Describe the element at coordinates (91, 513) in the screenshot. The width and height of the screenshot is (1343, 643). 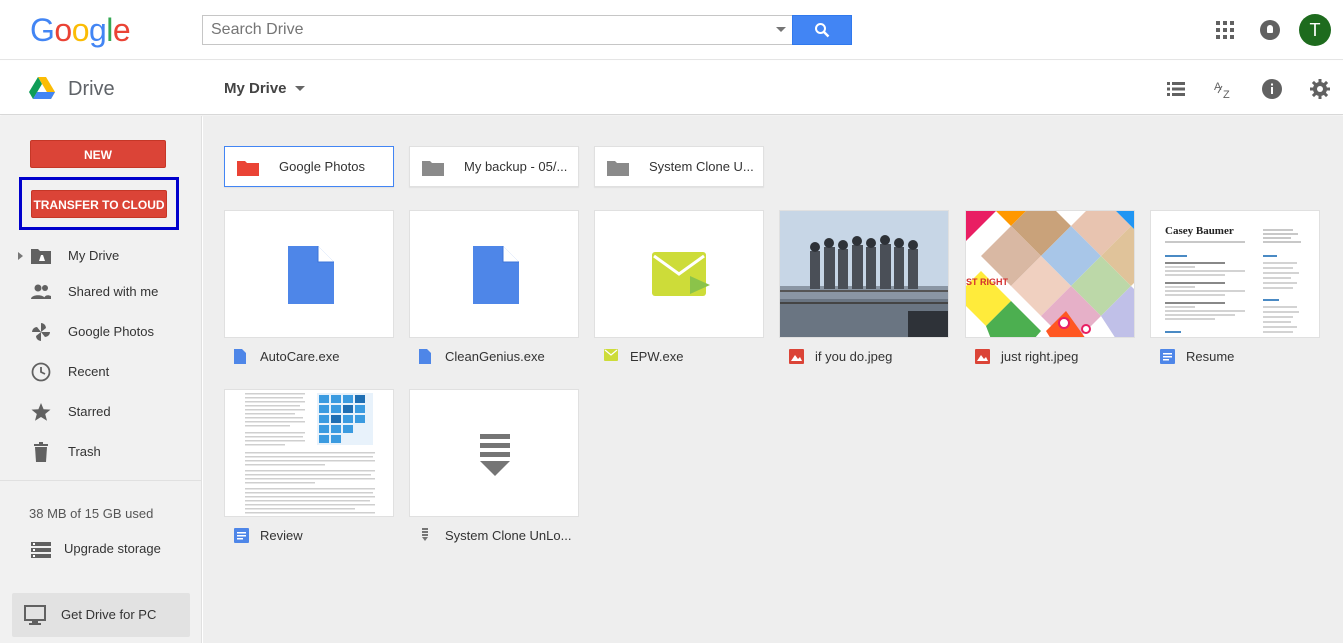
I see `storage-usage-text: 38 MB of 15 GB used` at that location.